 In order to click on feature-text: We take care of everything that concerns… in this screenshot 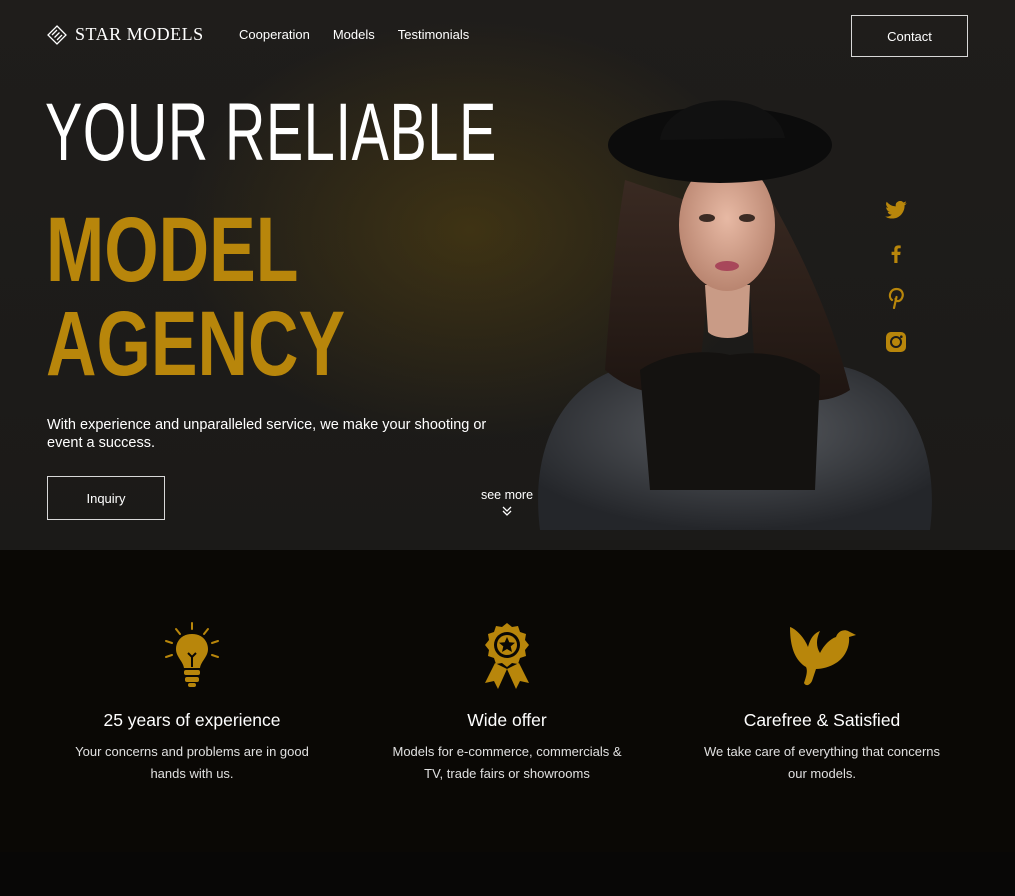, I will do `click(822, 762)`.